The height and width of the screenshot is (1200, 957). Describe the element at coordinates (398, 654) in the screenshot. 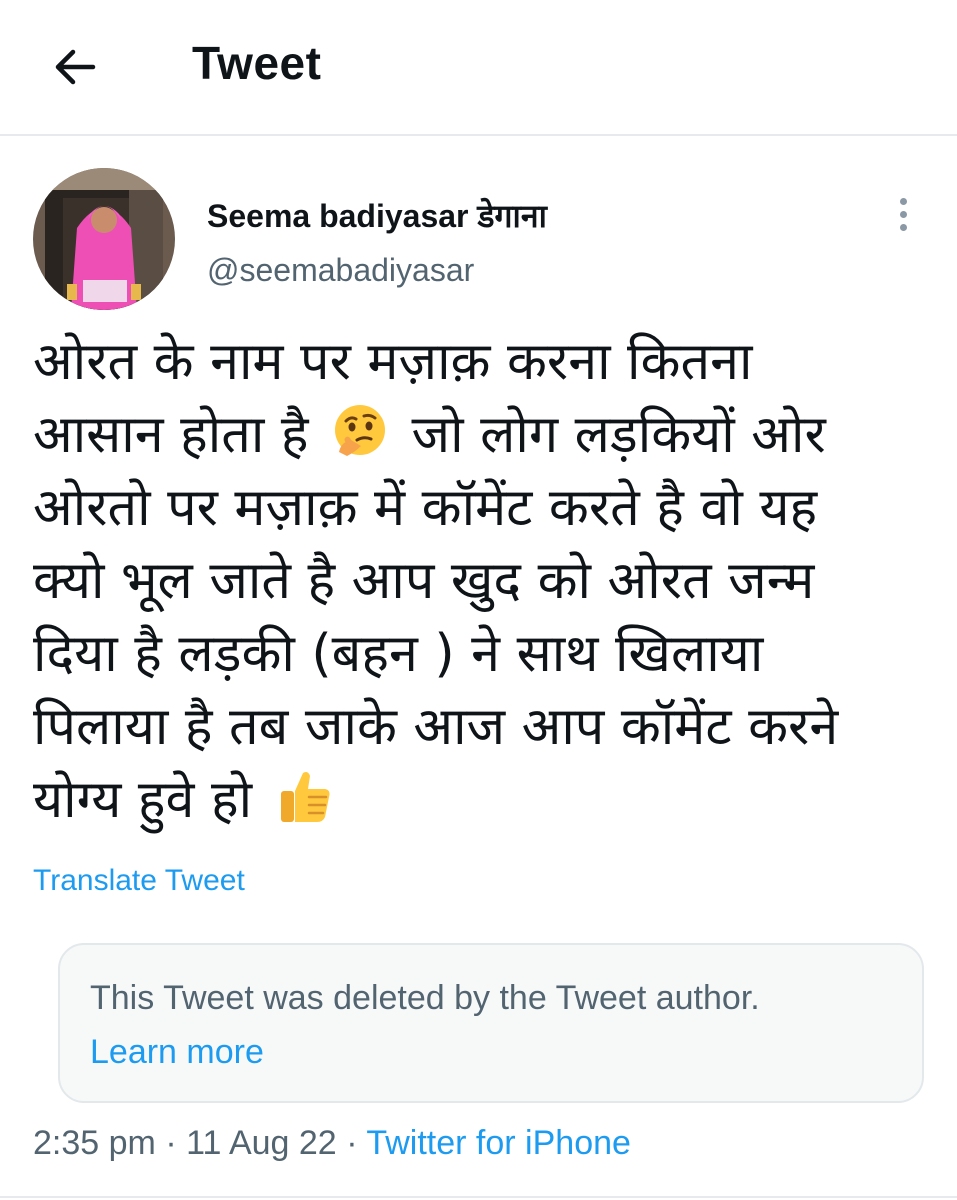

I see `tweet-text-line: दिया है लड़की (बहन ) ने साथ खिलाया` at that location.